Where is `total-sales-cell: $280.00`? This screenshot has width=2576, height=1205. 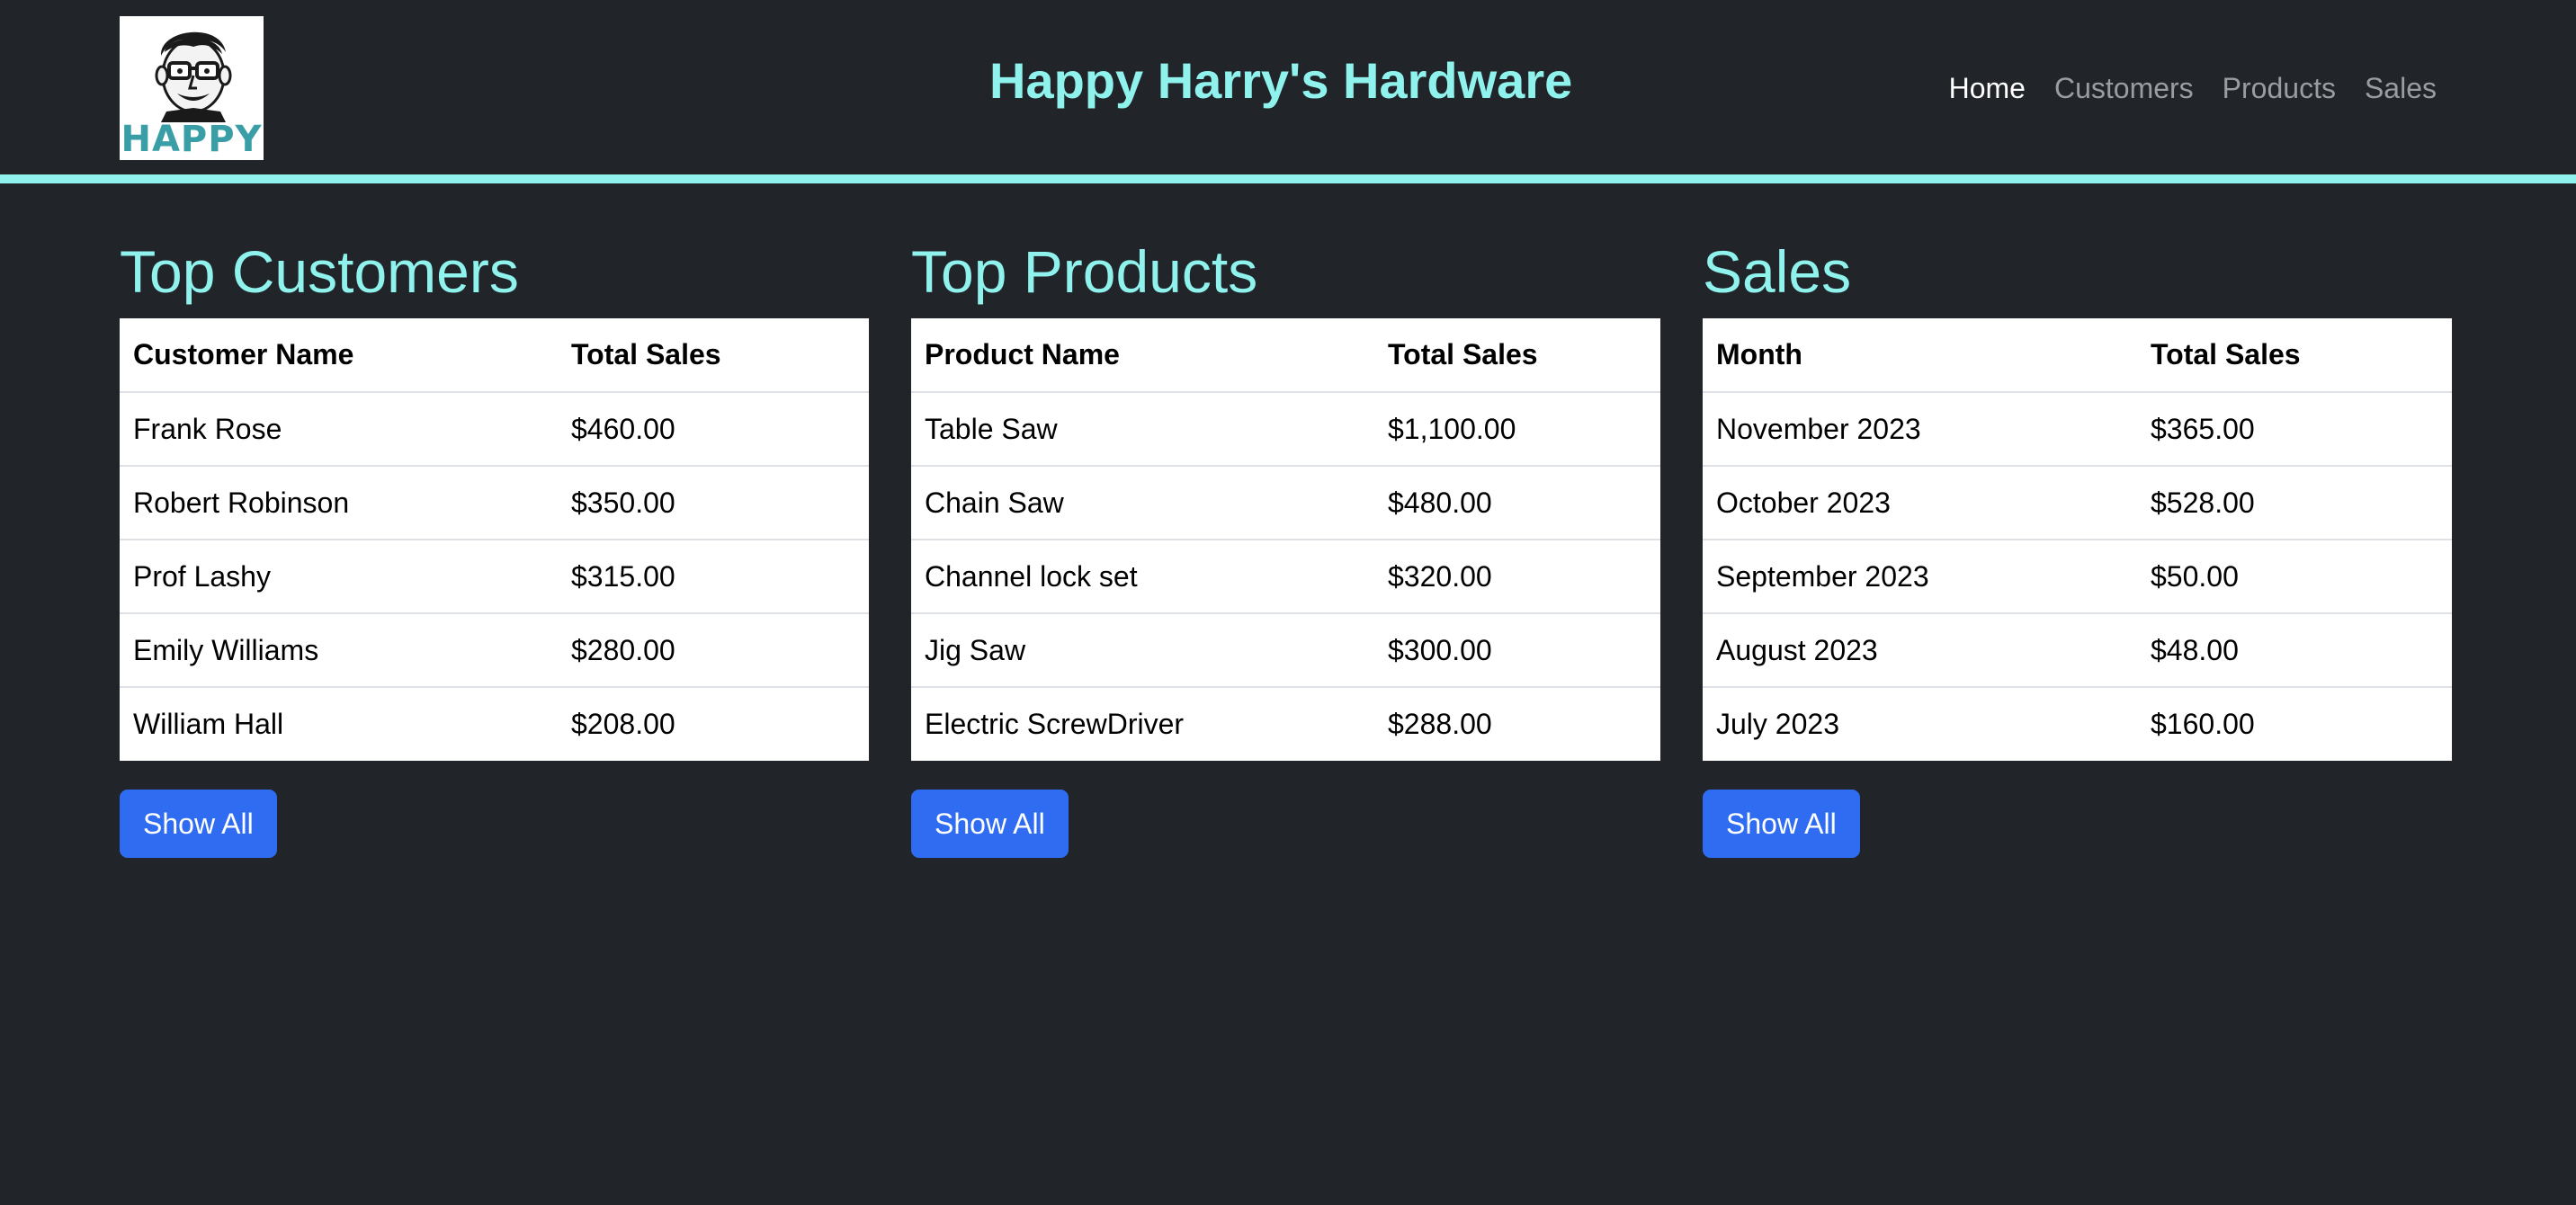 total-sales-cell: $280.00 is located at coordinates (713, 650).